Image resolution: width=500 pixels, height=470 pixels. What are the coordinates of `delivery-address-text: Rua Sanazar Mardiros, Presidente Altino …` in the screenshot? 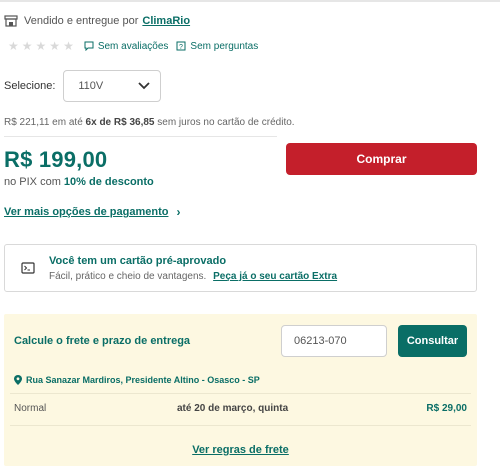 It's located at (143, 380).